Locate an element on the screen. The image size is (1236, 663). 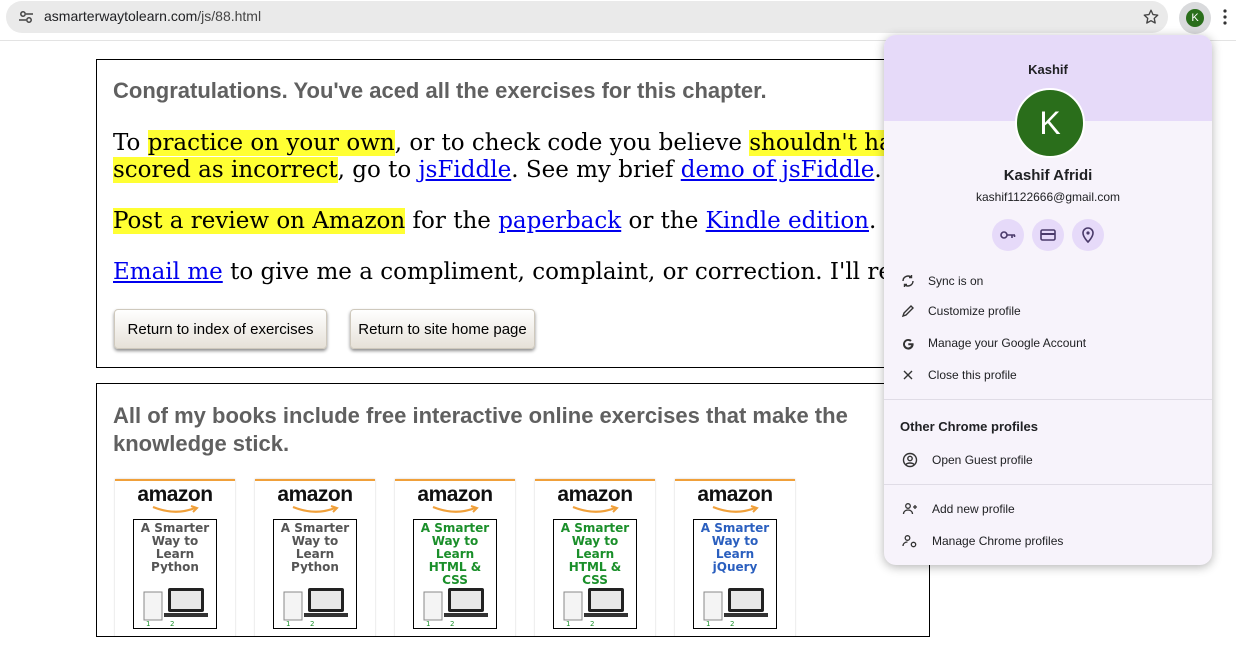
close-profile-item: Close this profile is located at coordinates (1048, 375).